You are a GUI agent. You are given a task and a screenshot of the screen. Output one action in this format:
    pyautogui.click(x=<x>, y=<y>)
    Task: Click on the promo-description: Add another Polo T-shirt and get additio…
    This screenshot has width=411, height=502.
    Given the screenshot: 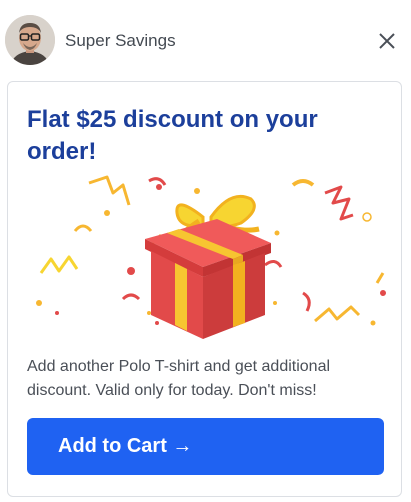 What is the action you would take?
    pyautogui.click(x=179, y=378)
    